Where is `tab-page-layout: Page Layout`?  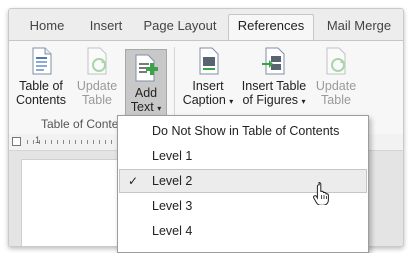 tab-page-layout: Page Layout is located at coordinates (180, 28).